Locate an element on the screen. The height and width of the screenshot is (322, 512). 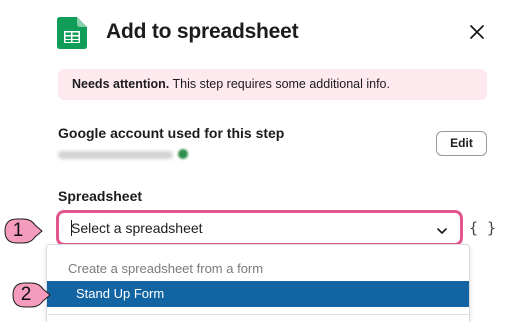
callout-number-1: 1 is located at coordinates (18, 230).